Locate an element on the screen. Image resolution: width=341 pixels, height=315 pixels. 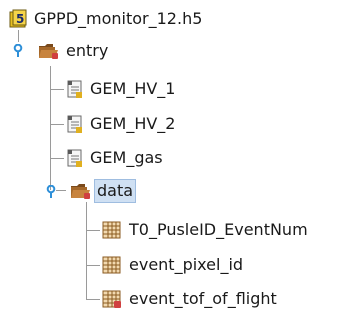
entry-label: entry is located at coordinates (87, 50).